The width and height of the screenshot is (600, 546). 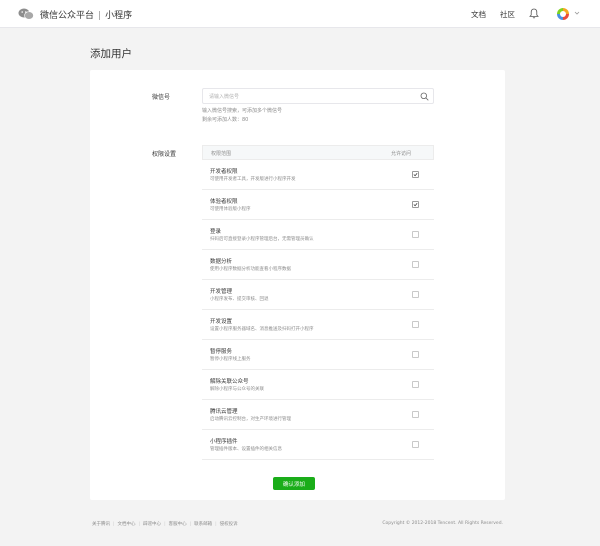 I want to click on wechat-search-box, so click(x=318, y=96).